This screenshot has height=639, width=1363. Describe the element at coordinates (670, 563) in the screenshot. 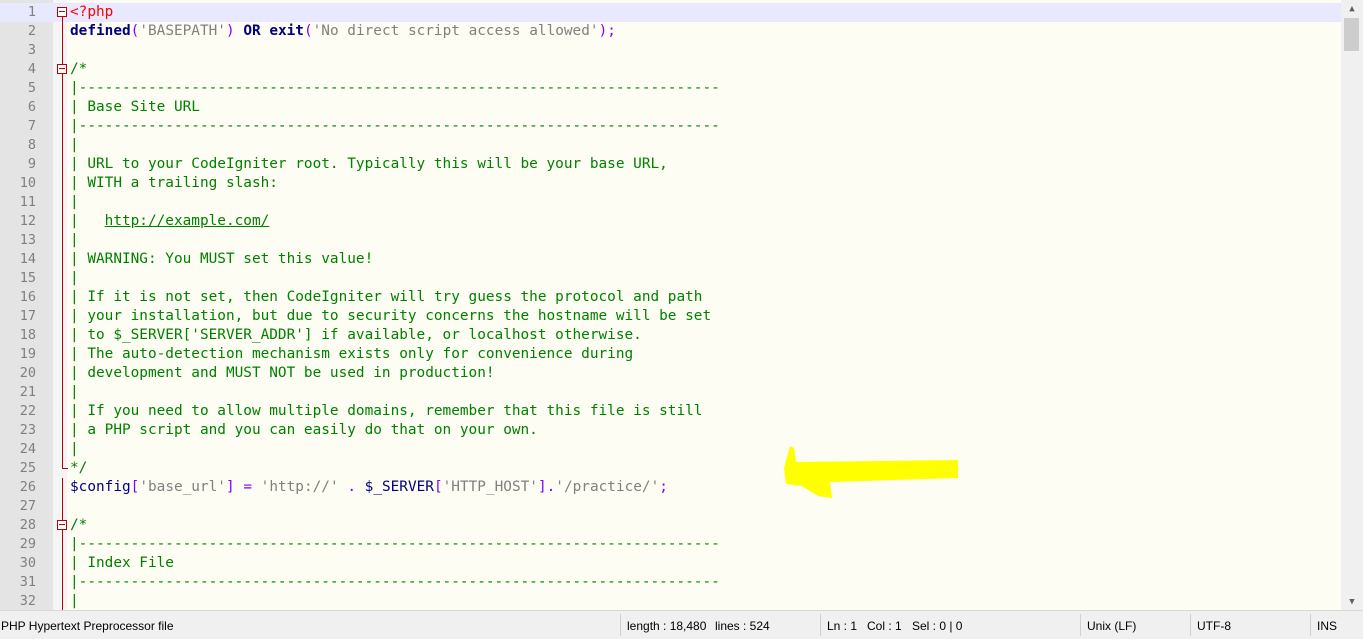

I see `code-line: 30 | Index File` at that location.